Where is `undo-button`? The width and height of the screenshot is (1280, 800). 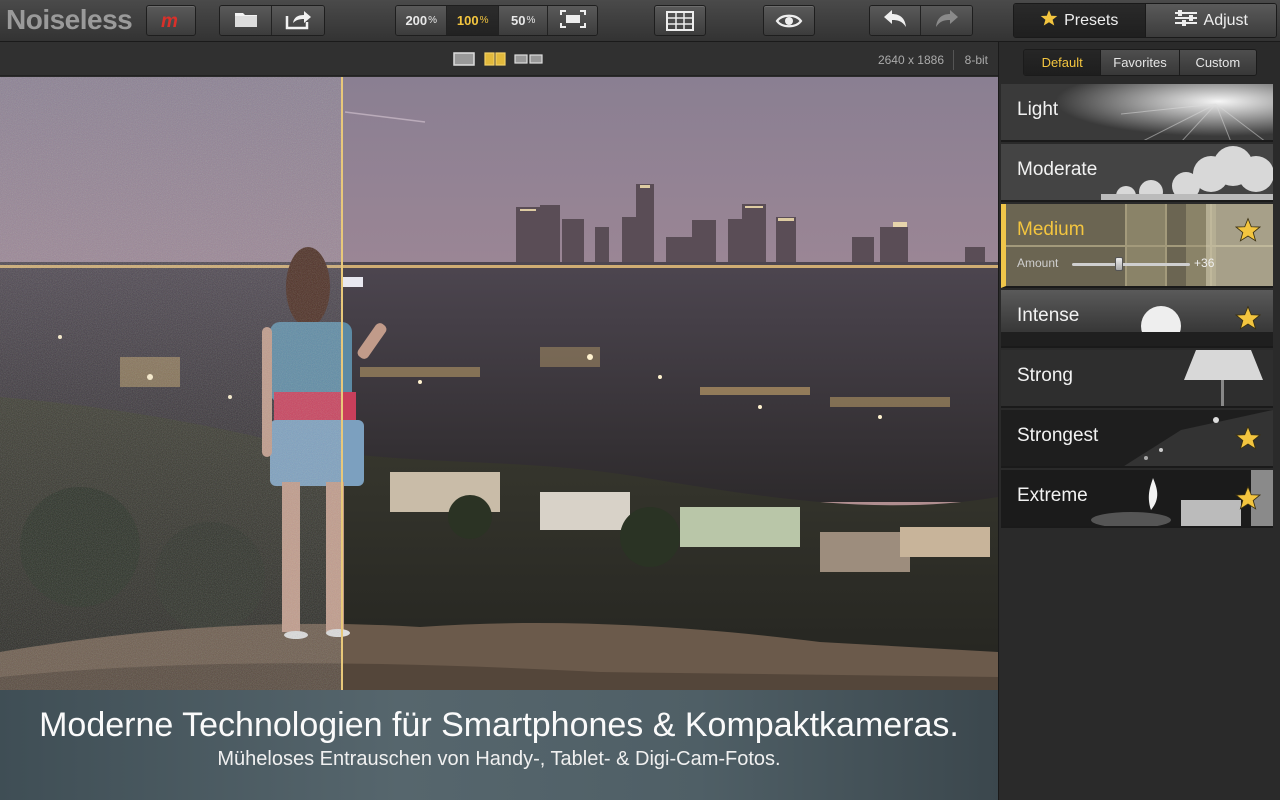 undo-button is located at coordinates (896, 20).